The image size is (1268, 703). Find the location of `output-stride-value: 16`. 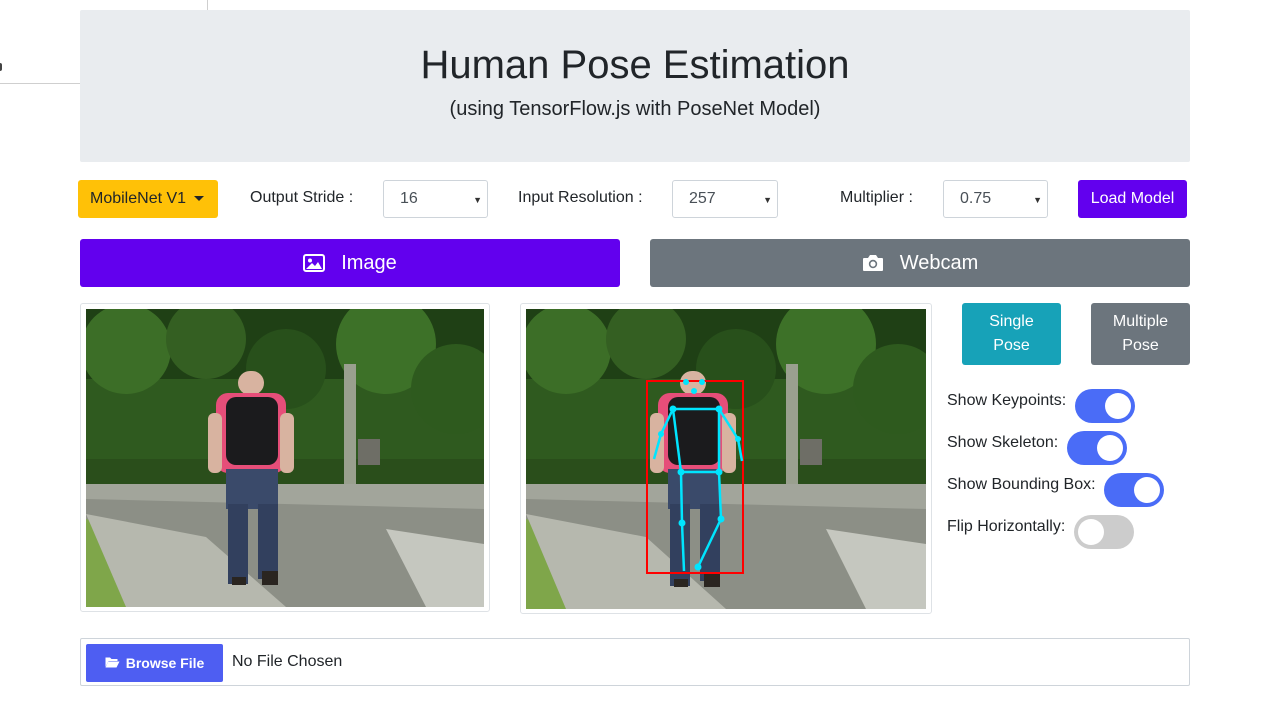

output-stride-value: 16 is located at coordinates (409, 198).